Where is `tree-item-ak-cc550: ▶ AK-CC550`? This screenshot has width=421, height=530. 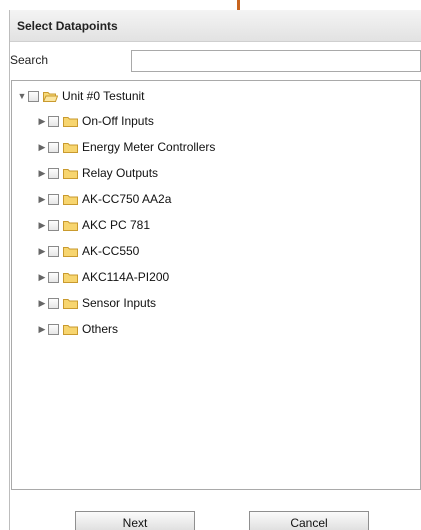
tree-item-ak-cc550: ▶ AK-CC550 is located at coordinates (88, 251).